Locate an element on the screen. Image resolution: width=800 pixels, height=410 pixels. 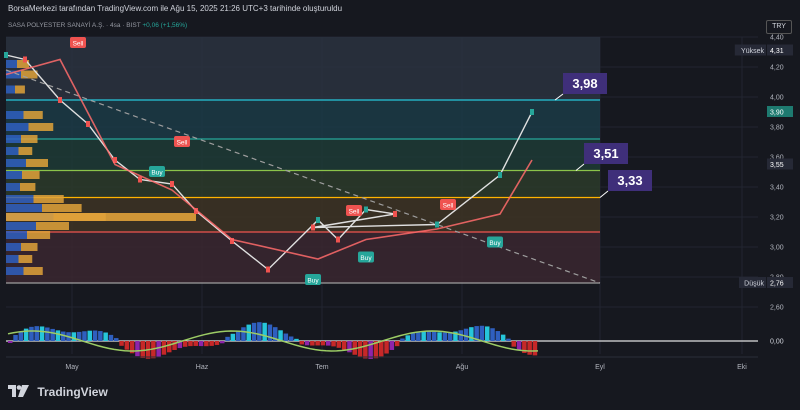
x-axis-tick-label: Haz is located at coordinates (202, 367).